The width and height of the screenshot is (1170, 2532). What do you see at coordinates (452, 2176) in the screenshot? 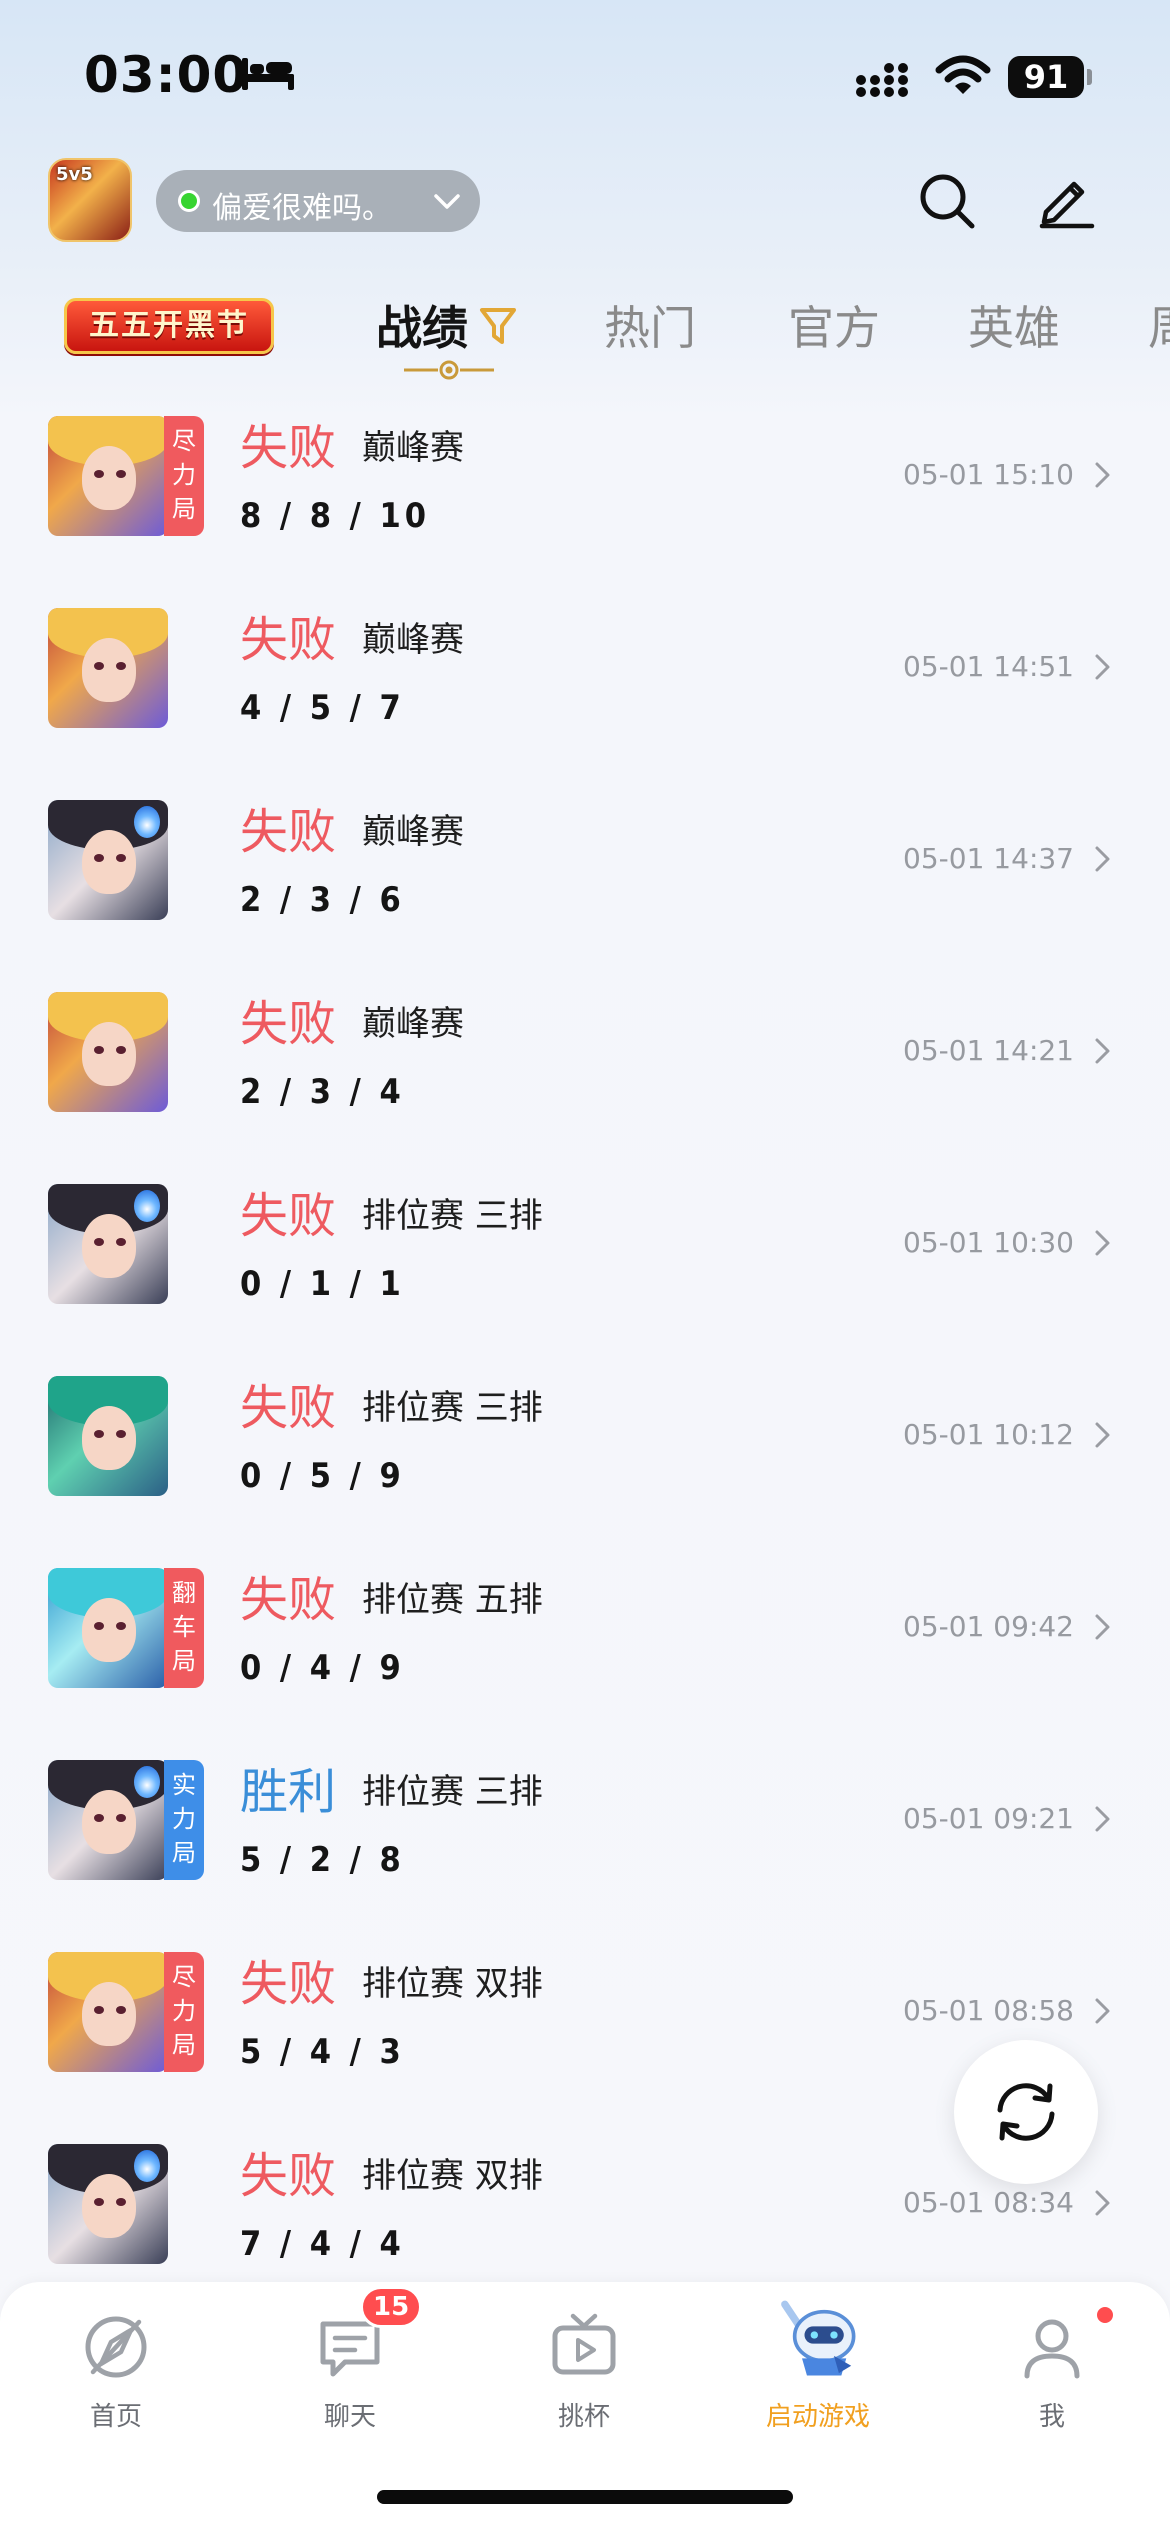
I see `match-mode: 排位赛 双排` at bounding box center [452, 2176].